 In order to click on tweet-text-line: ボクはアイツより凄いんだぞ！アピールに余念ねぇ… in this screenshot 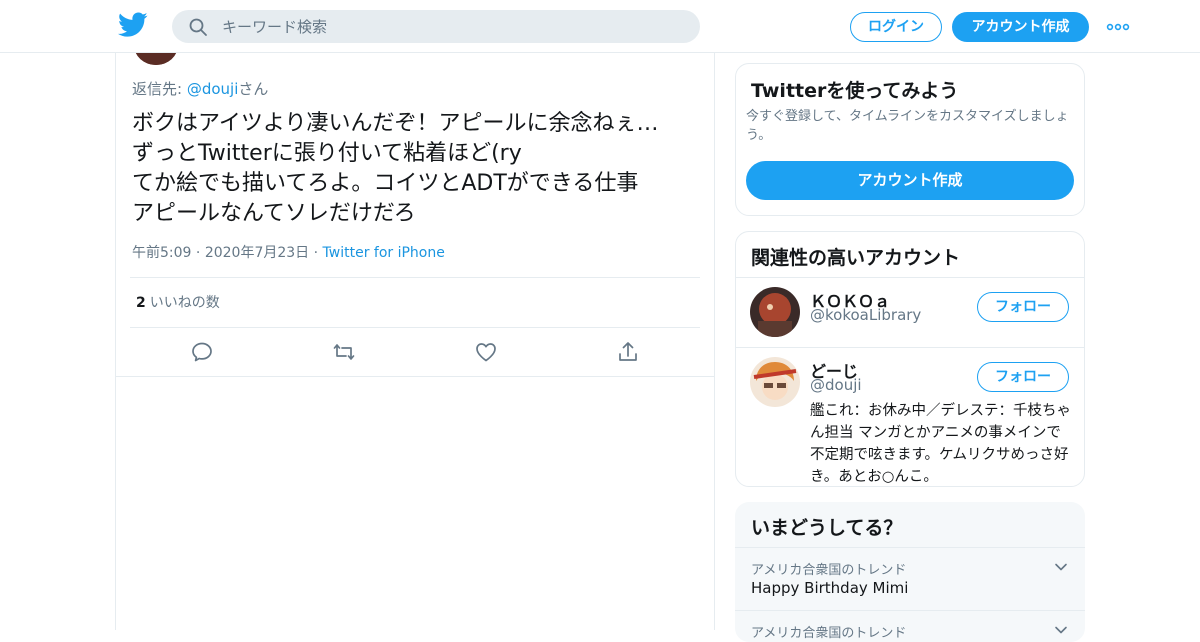, I will do `click(395, 123)`.